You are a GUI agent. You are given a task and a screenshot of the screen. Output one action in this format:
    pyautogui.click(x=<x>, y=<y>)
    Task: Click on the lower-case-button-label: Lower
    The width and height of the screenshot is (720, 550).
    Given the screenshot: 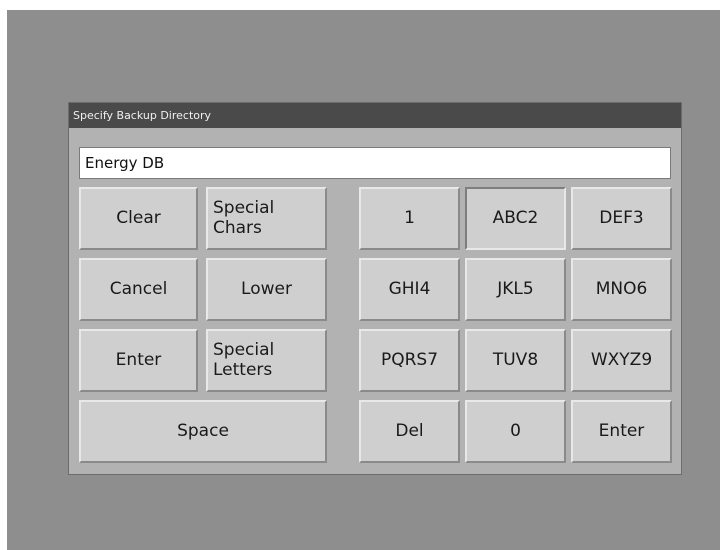 What is the action you would take?
    pyautogui.click(x=266, y=288)
    